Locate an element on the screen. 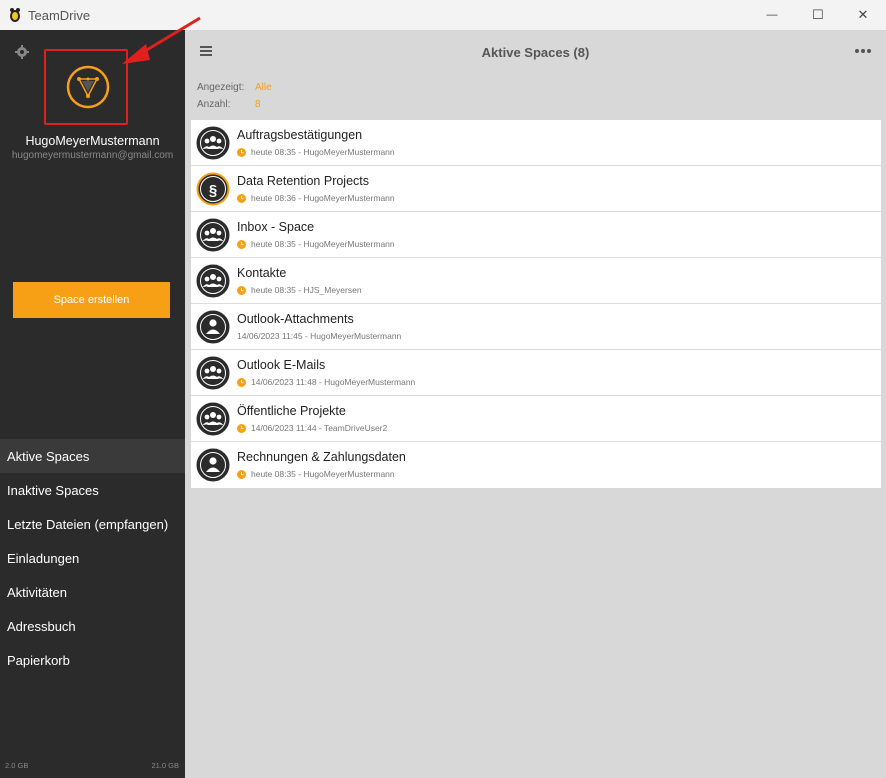  space-meta-text: 14/06/2023 11:45 - HugoMeyerMustermann is located at coordinates (319, 336).